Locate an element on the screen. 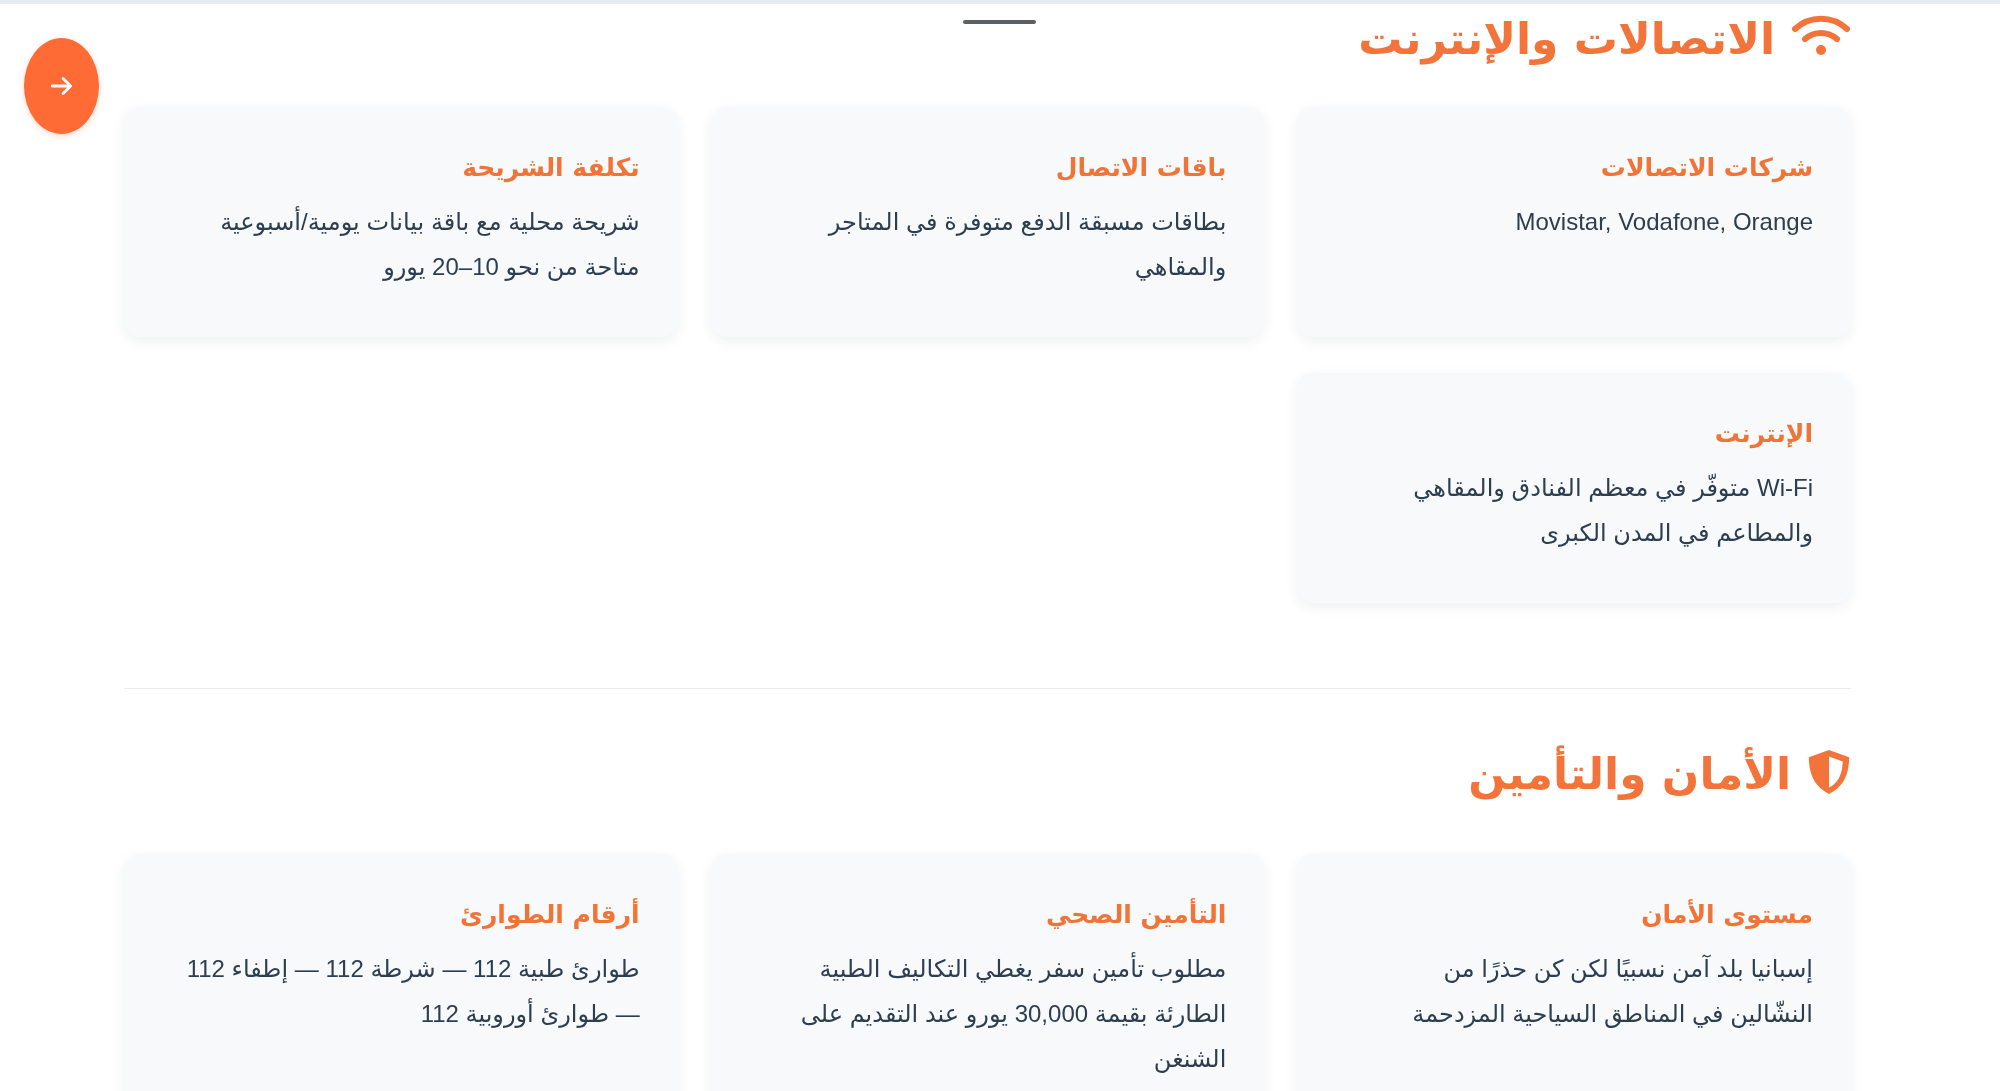 This screenshot has width=2000, height=1091. card-text: Wi-Fi متوفّر في معظم الفنادق والمقاهي والمطاعم في المدن الكبرى is located at coordinates (1612, 510).